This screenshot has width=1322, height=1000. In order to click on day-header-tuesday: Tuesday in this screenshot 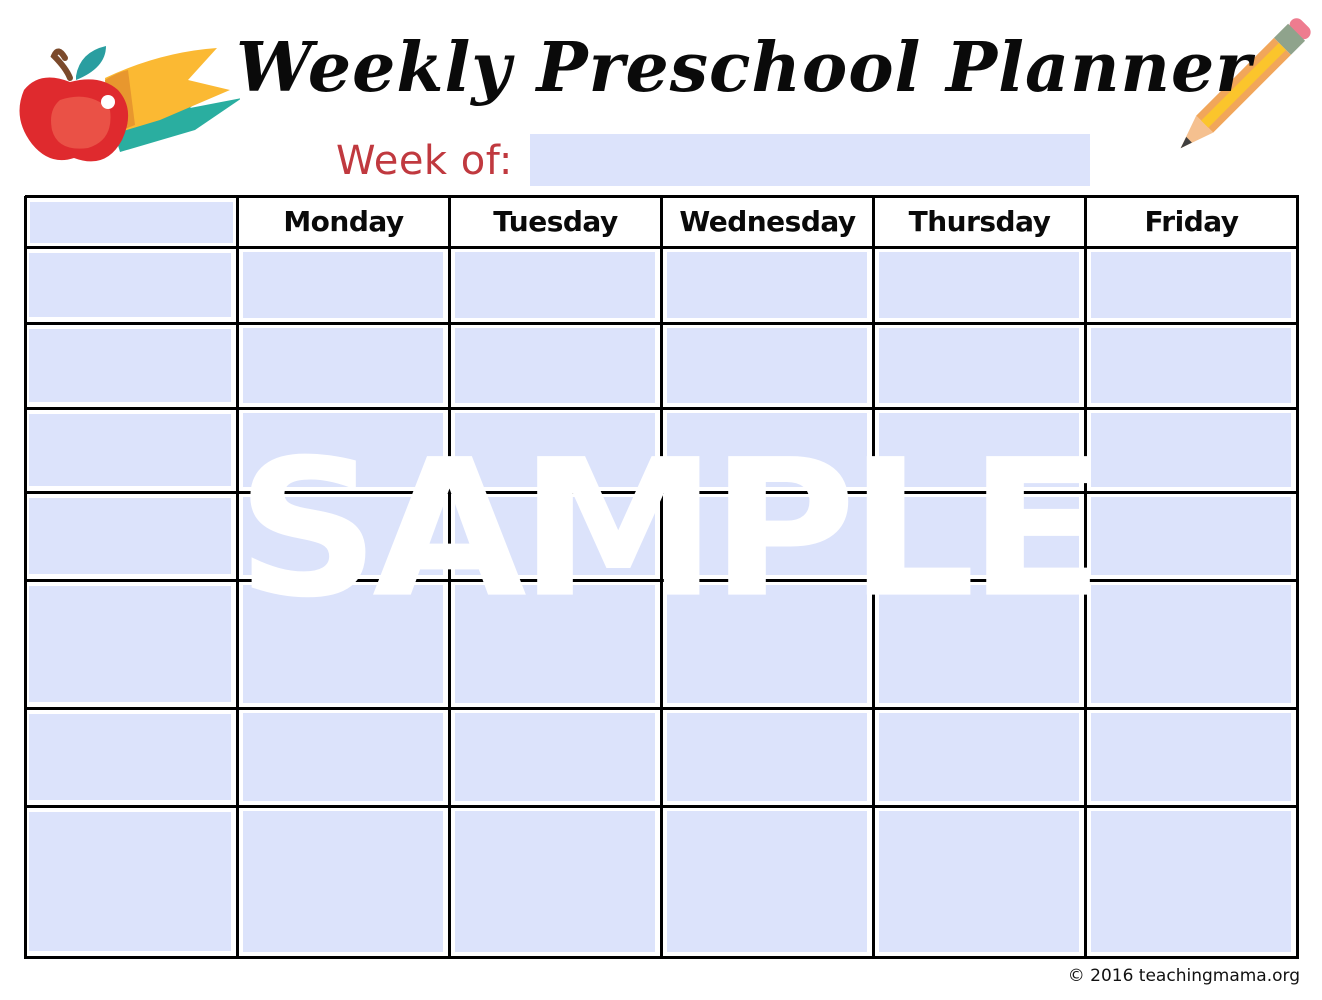, I will do `click(555, 221)`.